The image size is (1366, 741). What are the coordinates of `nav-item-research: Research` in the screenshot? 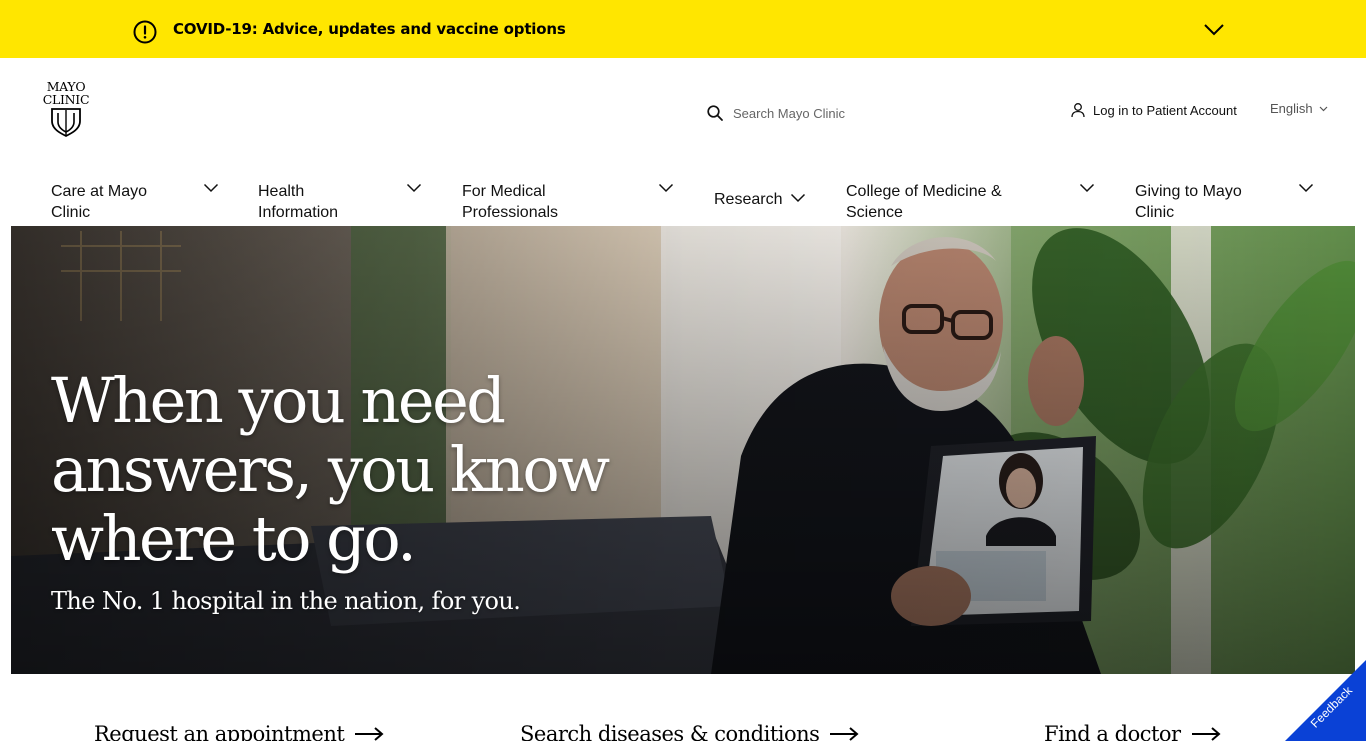 It's located at (761, 201).